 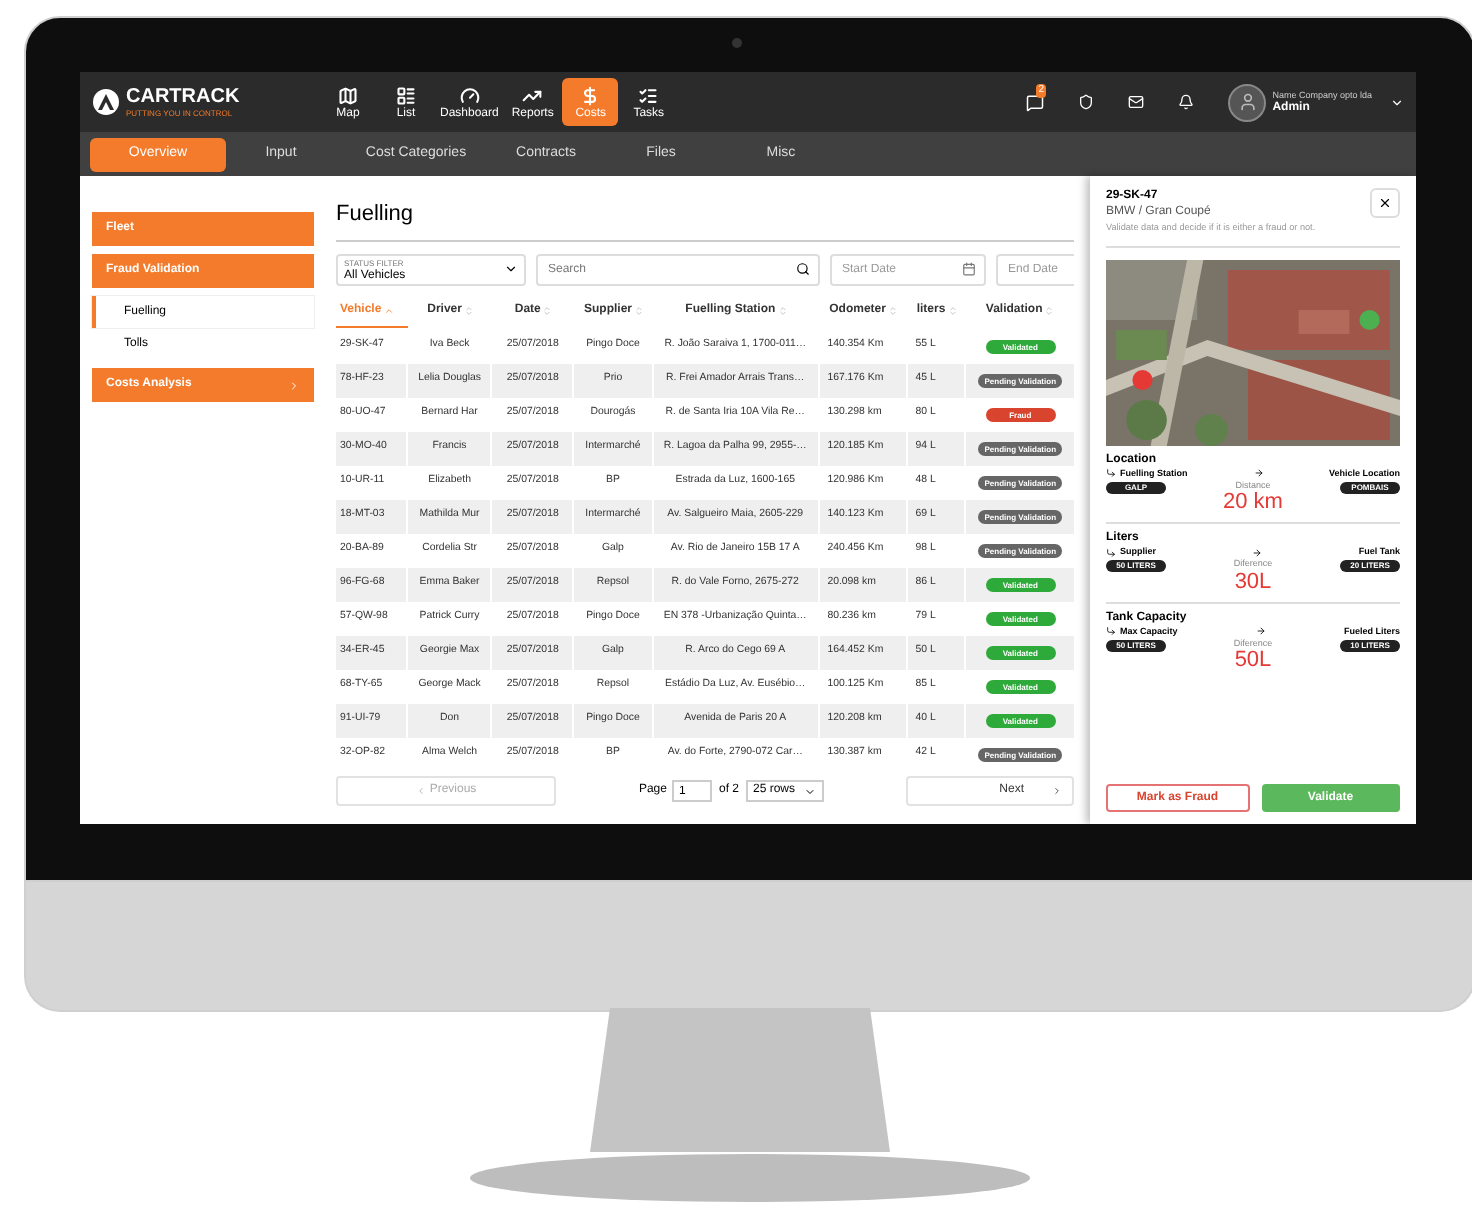 What do you see at coordinates (1253, 582) in the screenshot?
I see `diff-value: 30L` at bounding box center [1253, 582].